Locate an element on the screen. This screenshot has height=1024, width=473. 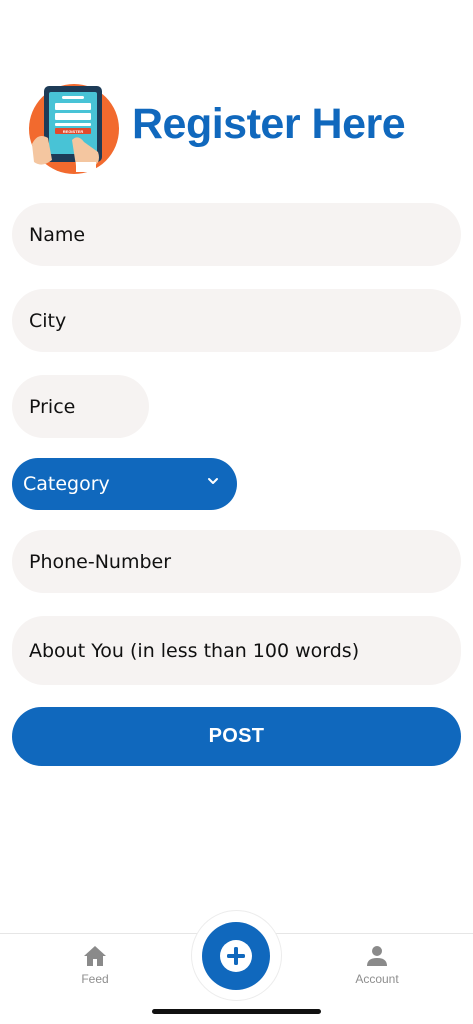
tab-account-label: Account is located at coordinates (377, 979).